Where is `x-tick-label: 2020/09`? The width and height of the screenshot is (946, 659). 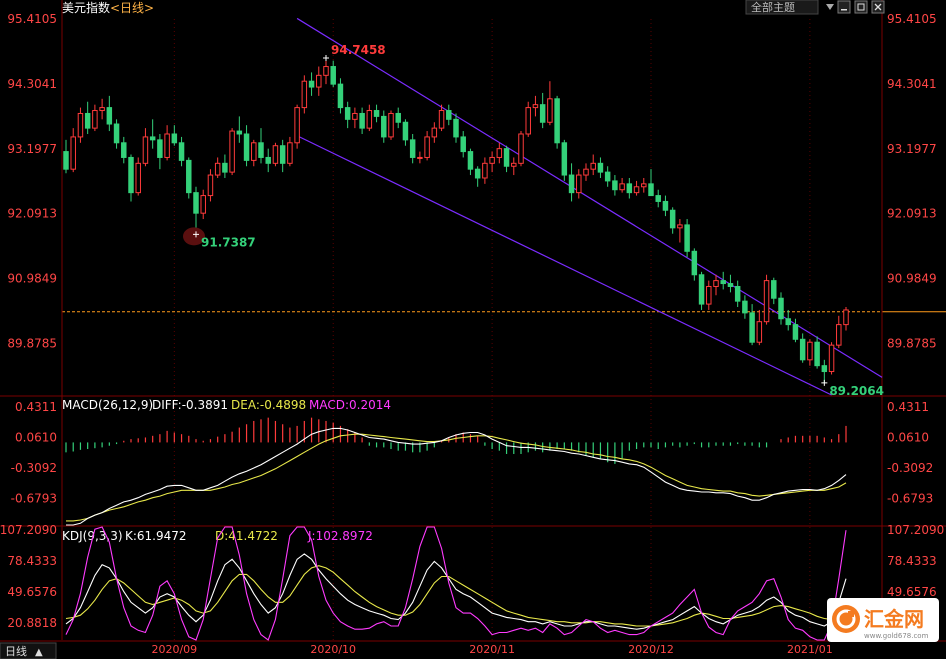
x-tick-label: 2020/09 is located at coordinates (174, 649).